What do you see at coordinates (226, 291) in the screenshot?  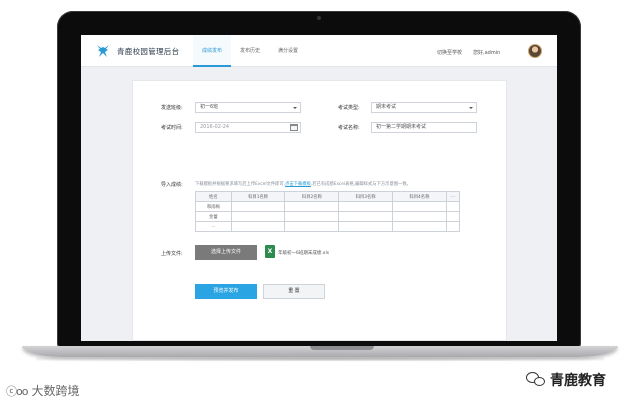 I see `preview-publish-button: 预览并发布` at bounding box center [226, 291].